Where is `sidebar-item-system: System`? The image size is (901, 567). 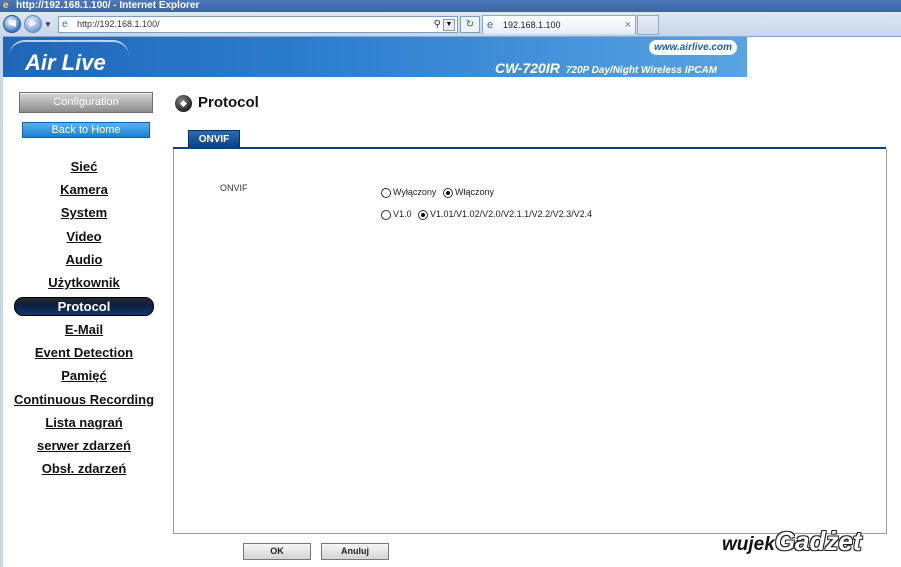
sidebar-item-system: System is located at coordinates (84, 213).